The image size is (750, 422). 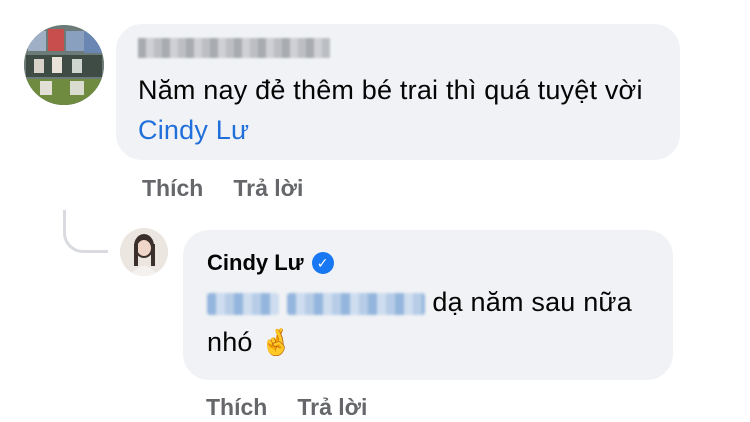 I want to click on commenter-avatar, so click(x=64, y=65).